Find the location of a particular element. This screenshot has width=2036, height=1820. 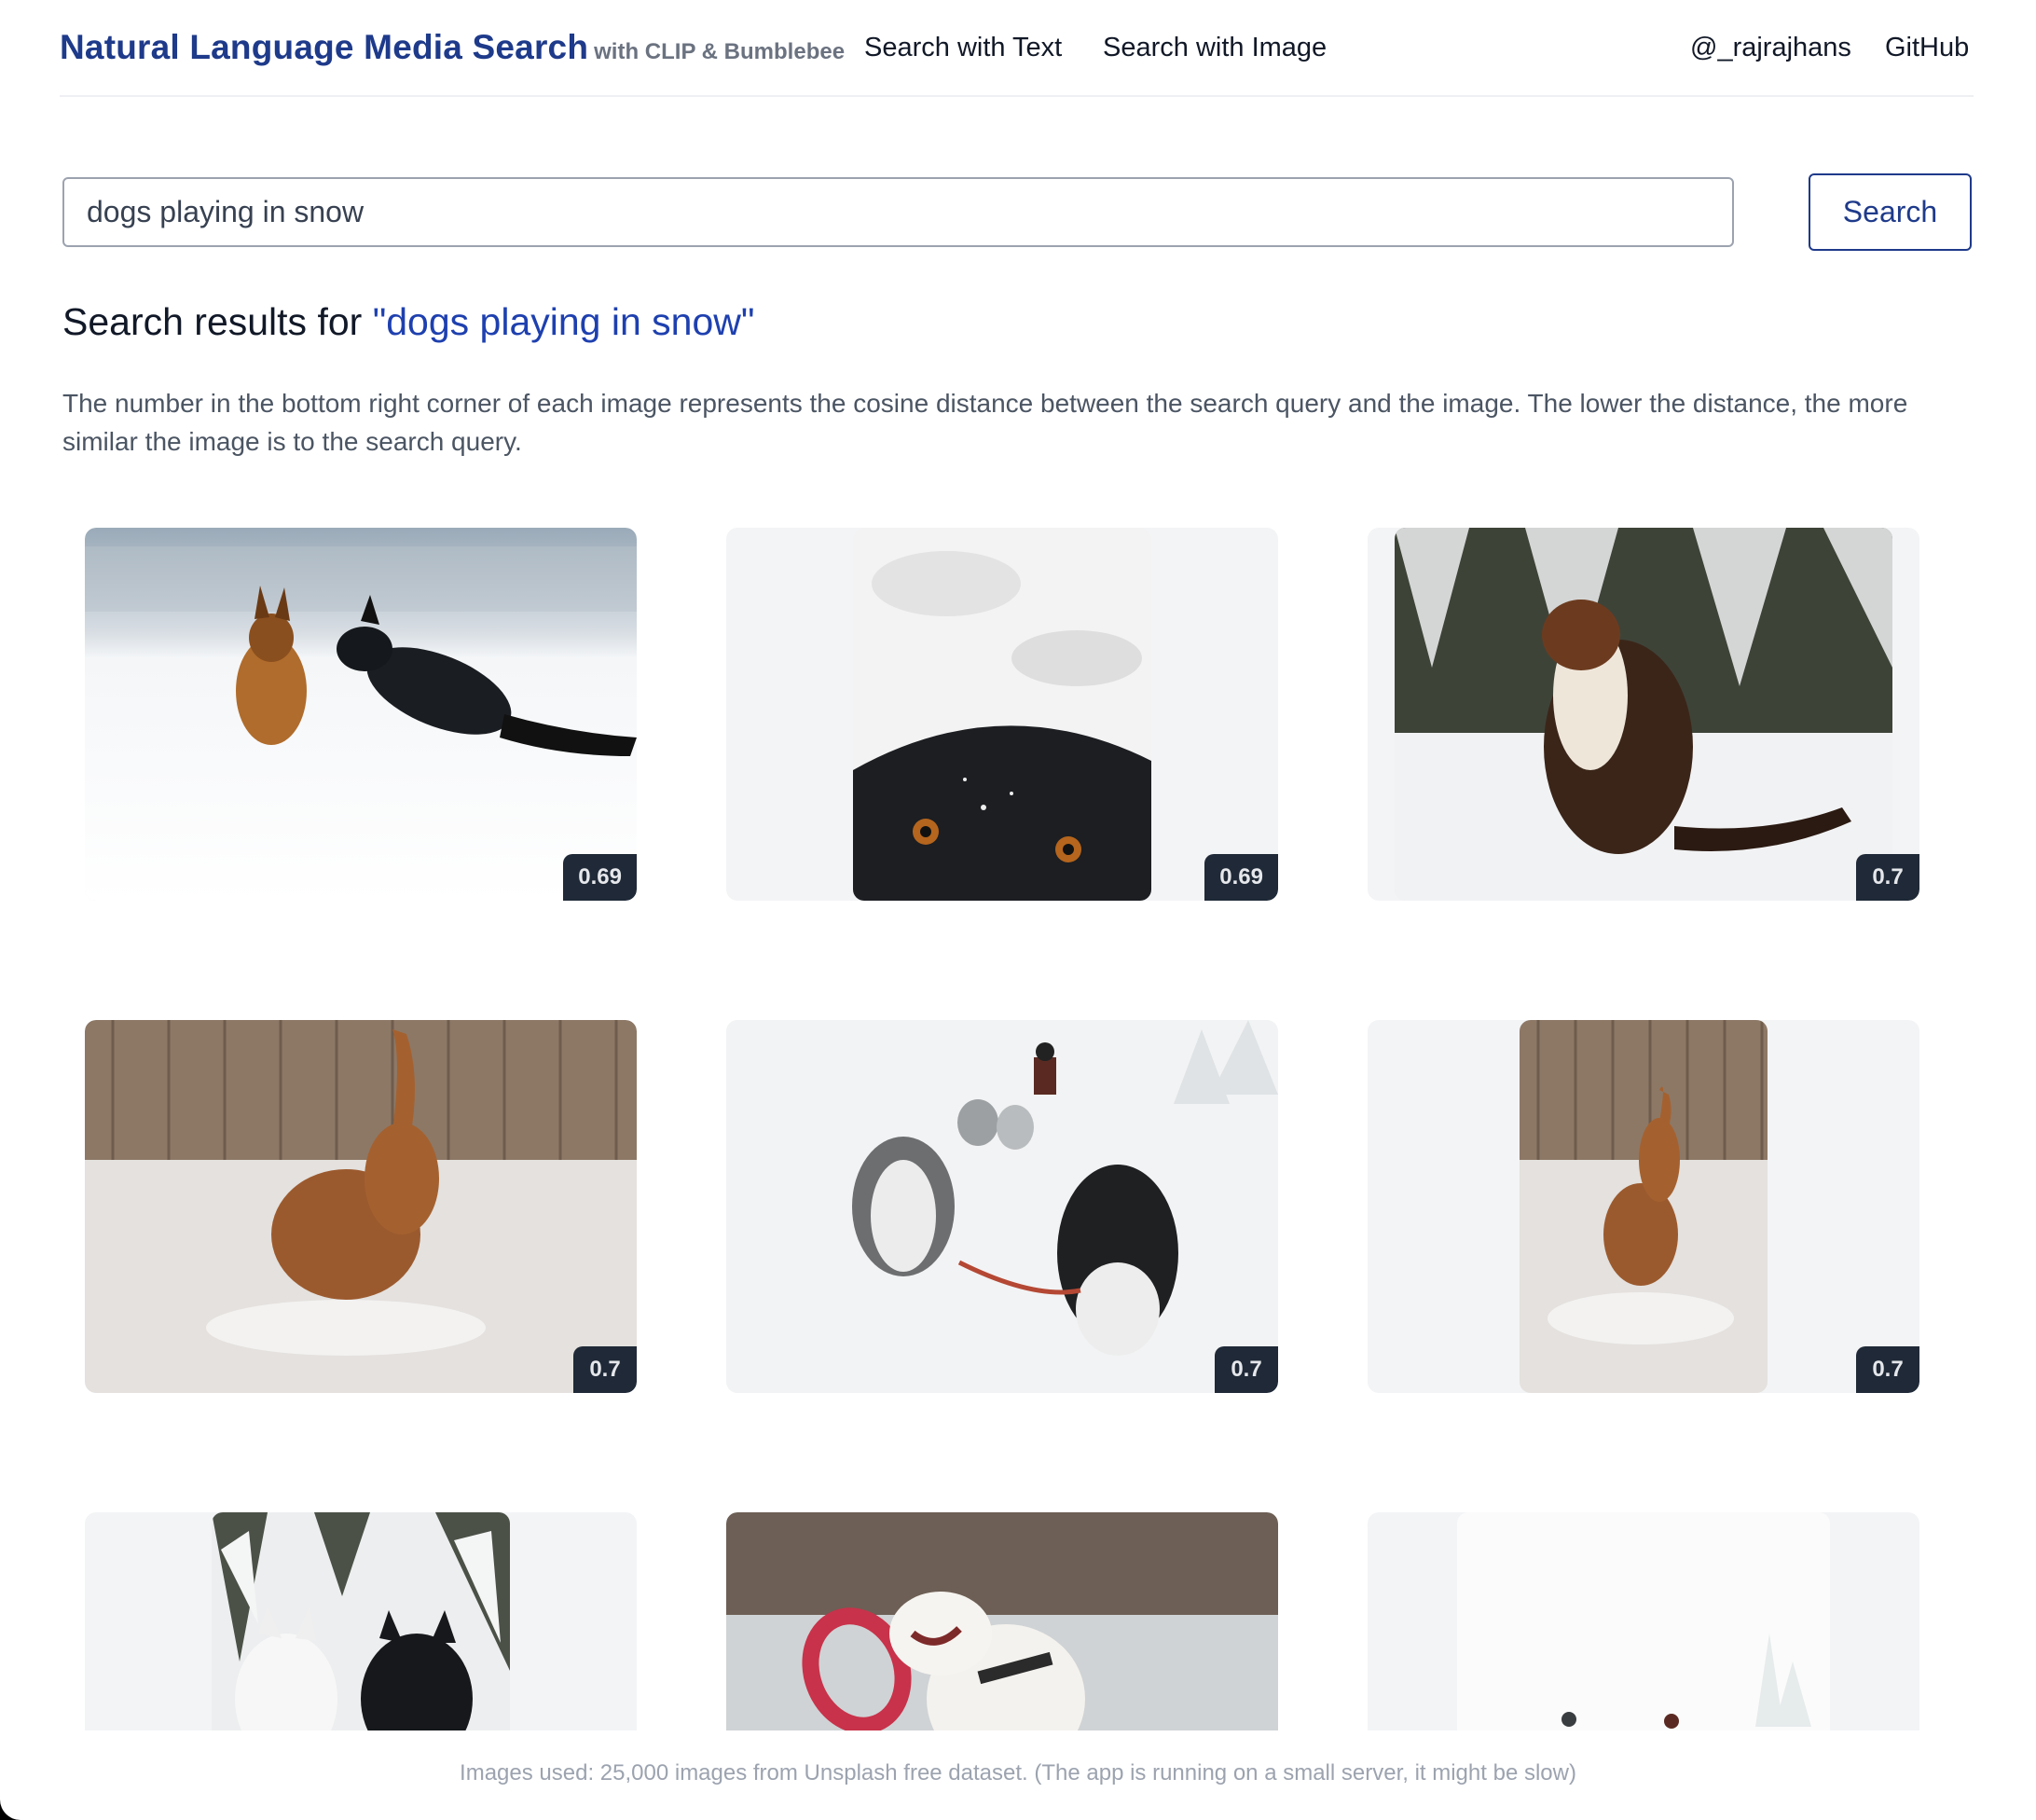

github-link: GitHub is located at coordinates (1927, 48).